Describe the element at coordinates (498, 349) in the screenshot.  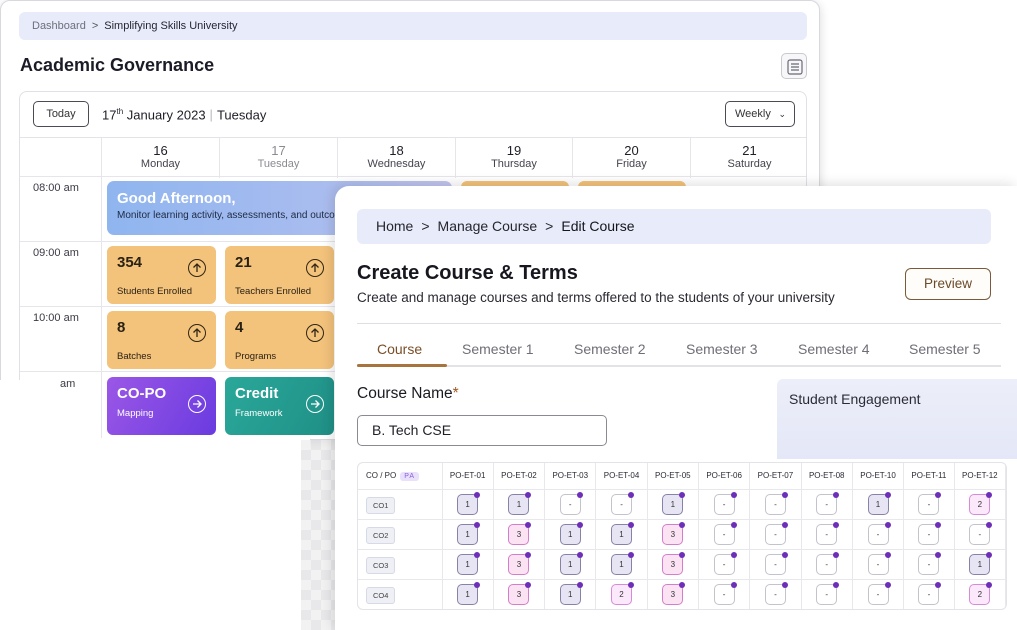
I see `tab-semester-1: Semester 1` at that location.